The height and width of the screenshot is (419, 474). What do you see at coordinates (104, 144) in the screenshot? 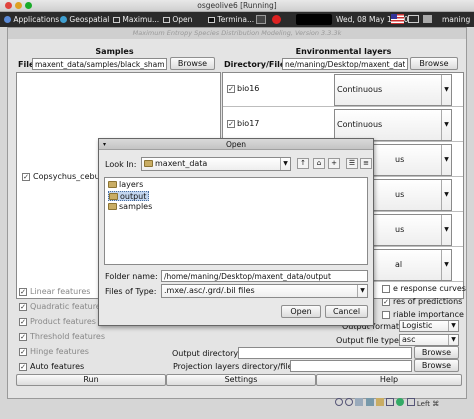
I see `dialog-menu-icon: ▾` at bounding box center [104, 144].